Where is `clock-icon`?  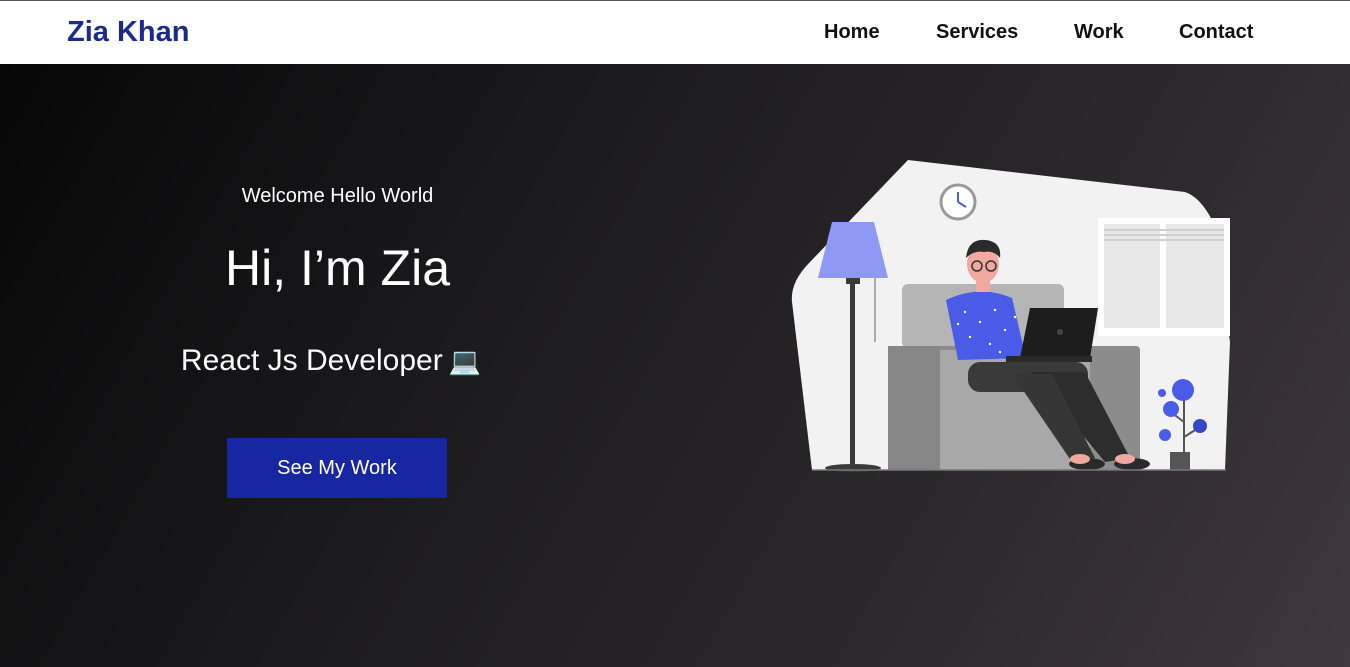
clock-icon is located at coordinates (958, 202).